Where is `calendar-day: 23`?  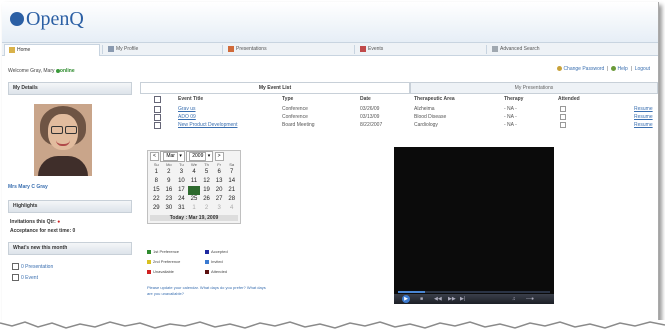
calendar-day: 23 is located at coordinates (169, 199).